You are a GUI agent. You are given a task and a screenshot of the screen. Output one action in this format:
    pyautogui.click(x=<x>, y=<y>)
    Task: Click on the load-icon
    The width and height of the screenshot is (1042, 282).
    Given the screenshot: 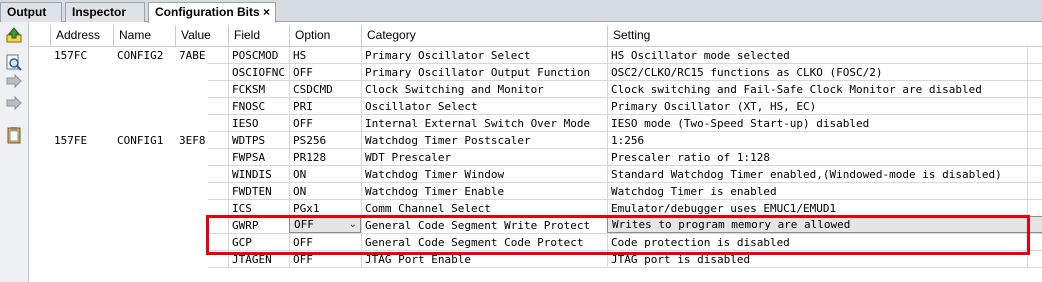 What is the action you would take?
    pyautogui.click(x=14, y=35)
    